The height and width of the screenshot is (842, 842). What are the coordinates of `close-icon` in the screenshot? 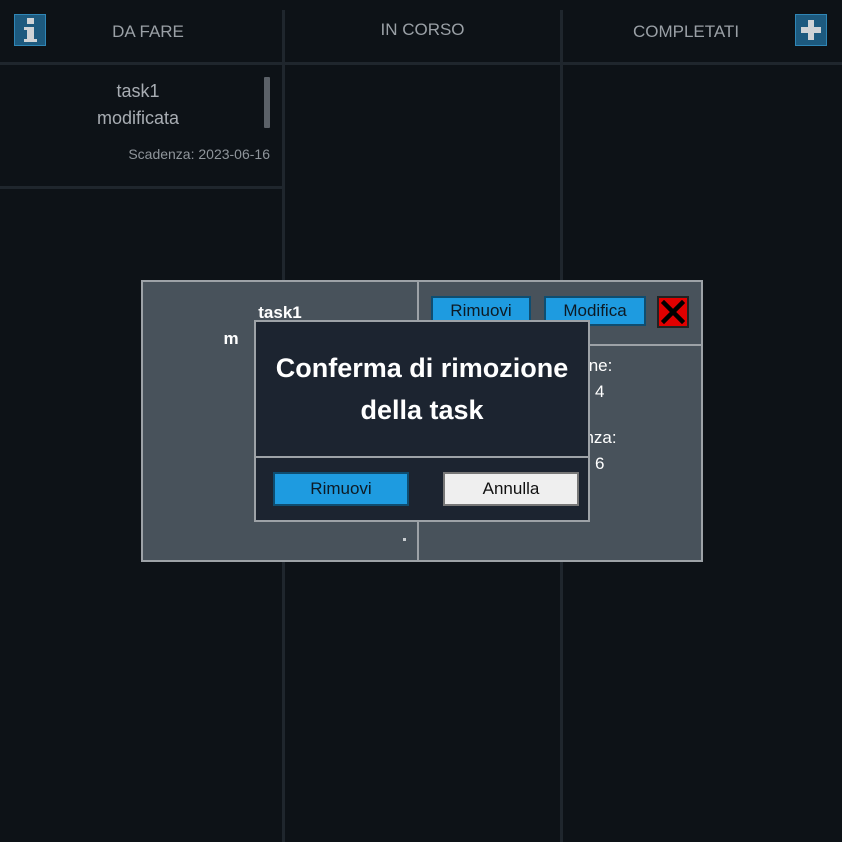 It's located at (673, 312).